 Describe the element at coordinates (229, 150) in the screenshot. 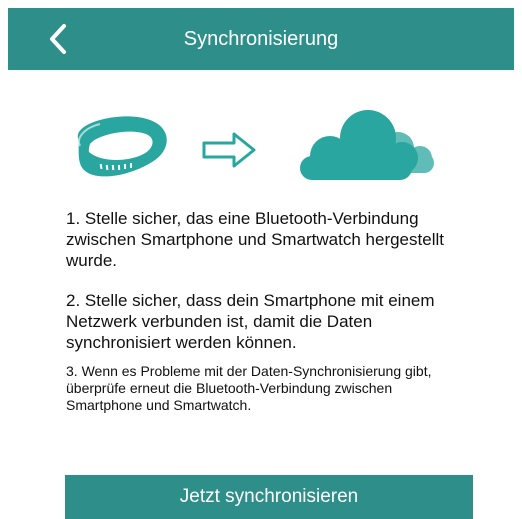

I see `arrow-right-icon` at that location.